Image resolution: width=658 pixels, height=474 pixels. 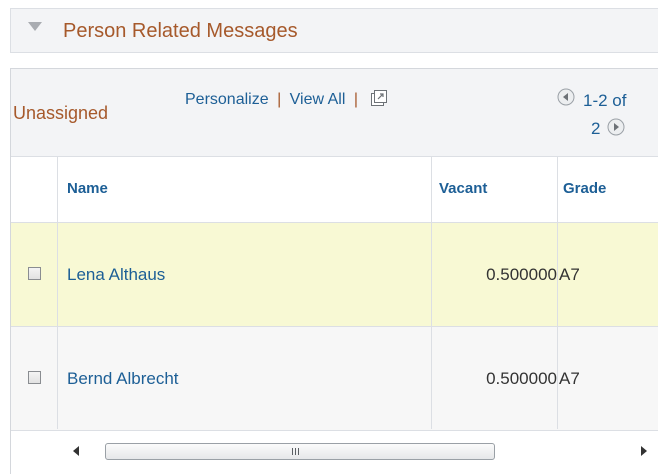 What do you see at coordinates (616, 127) in the screenshot?
I see `next-page-icon` at bounding box center [616, 127].